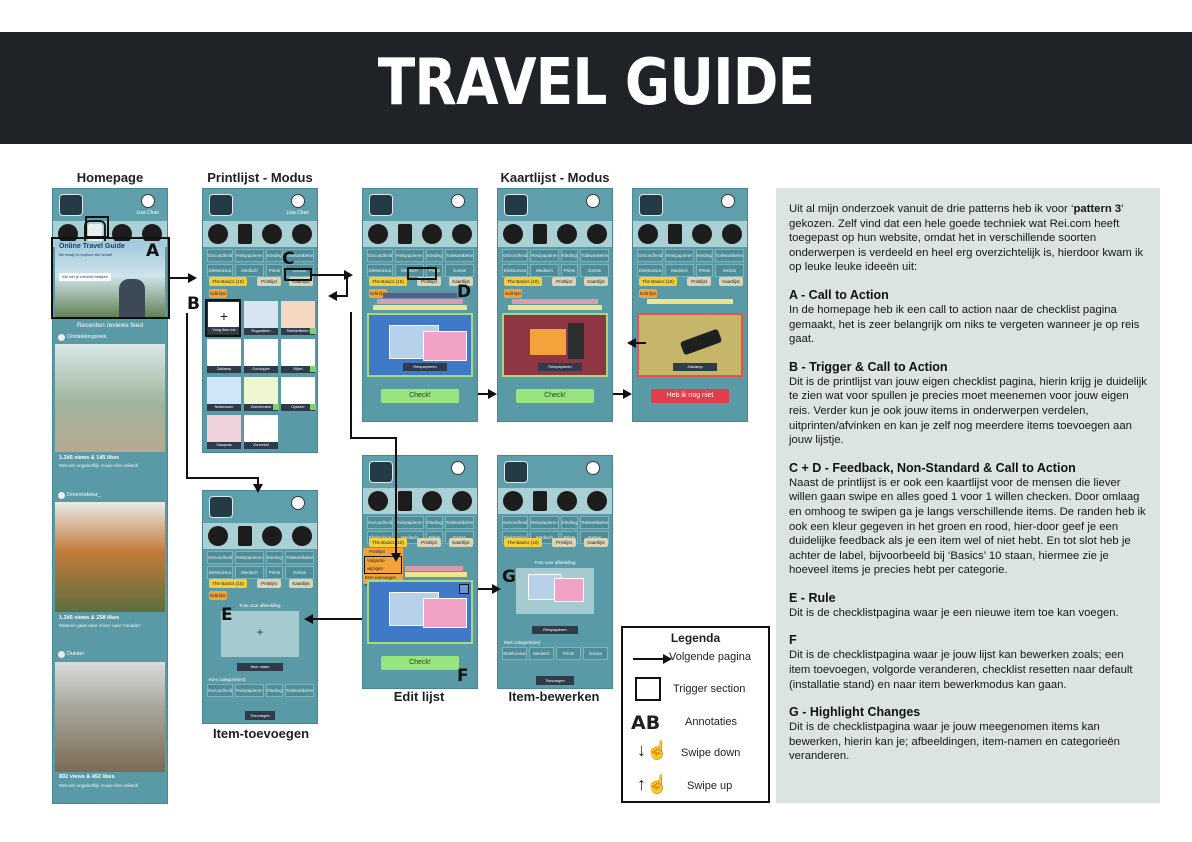 Image resolution: width=1192 pixels, height=842 pixels. Describe the element at coordinates (299, 690) in the screenshot. I see `category-option: Toiletartikelen` at that location.